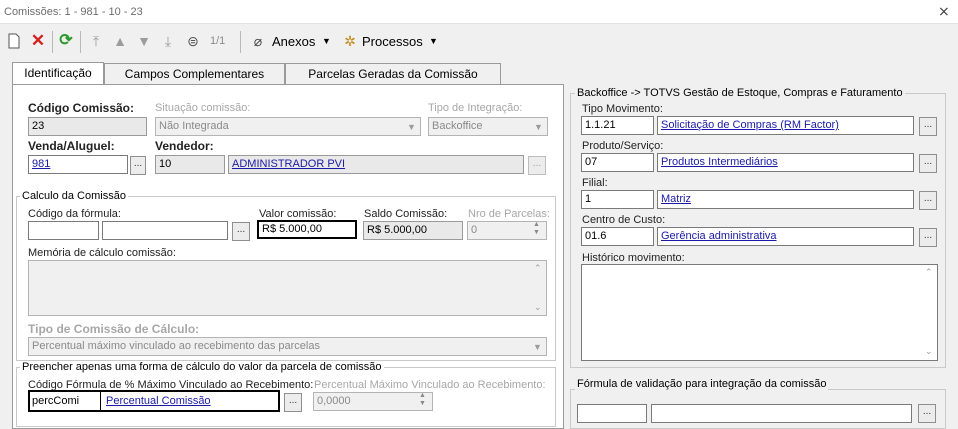 This screenshot has height=429, width=958. I want to click on venda-label: Venda/Aluguel:, so click(71, 146).